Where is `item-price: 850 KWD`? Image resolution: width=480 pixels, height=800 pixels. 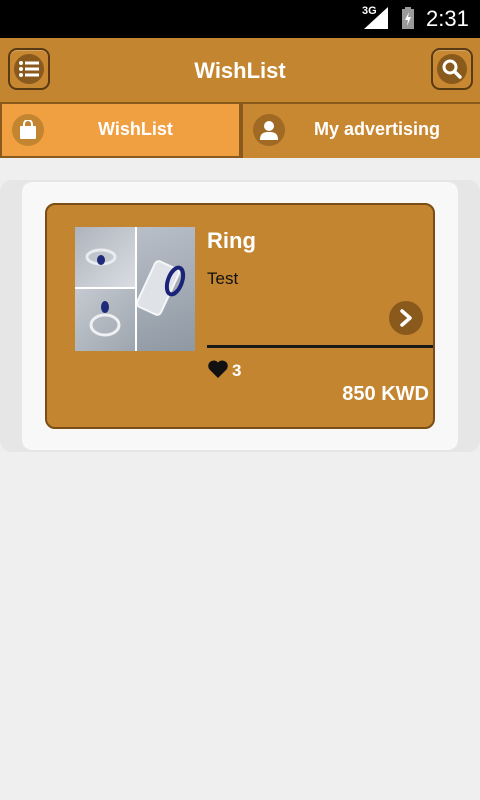 item-price: 850 KWD is located at coordinates (385, 394).